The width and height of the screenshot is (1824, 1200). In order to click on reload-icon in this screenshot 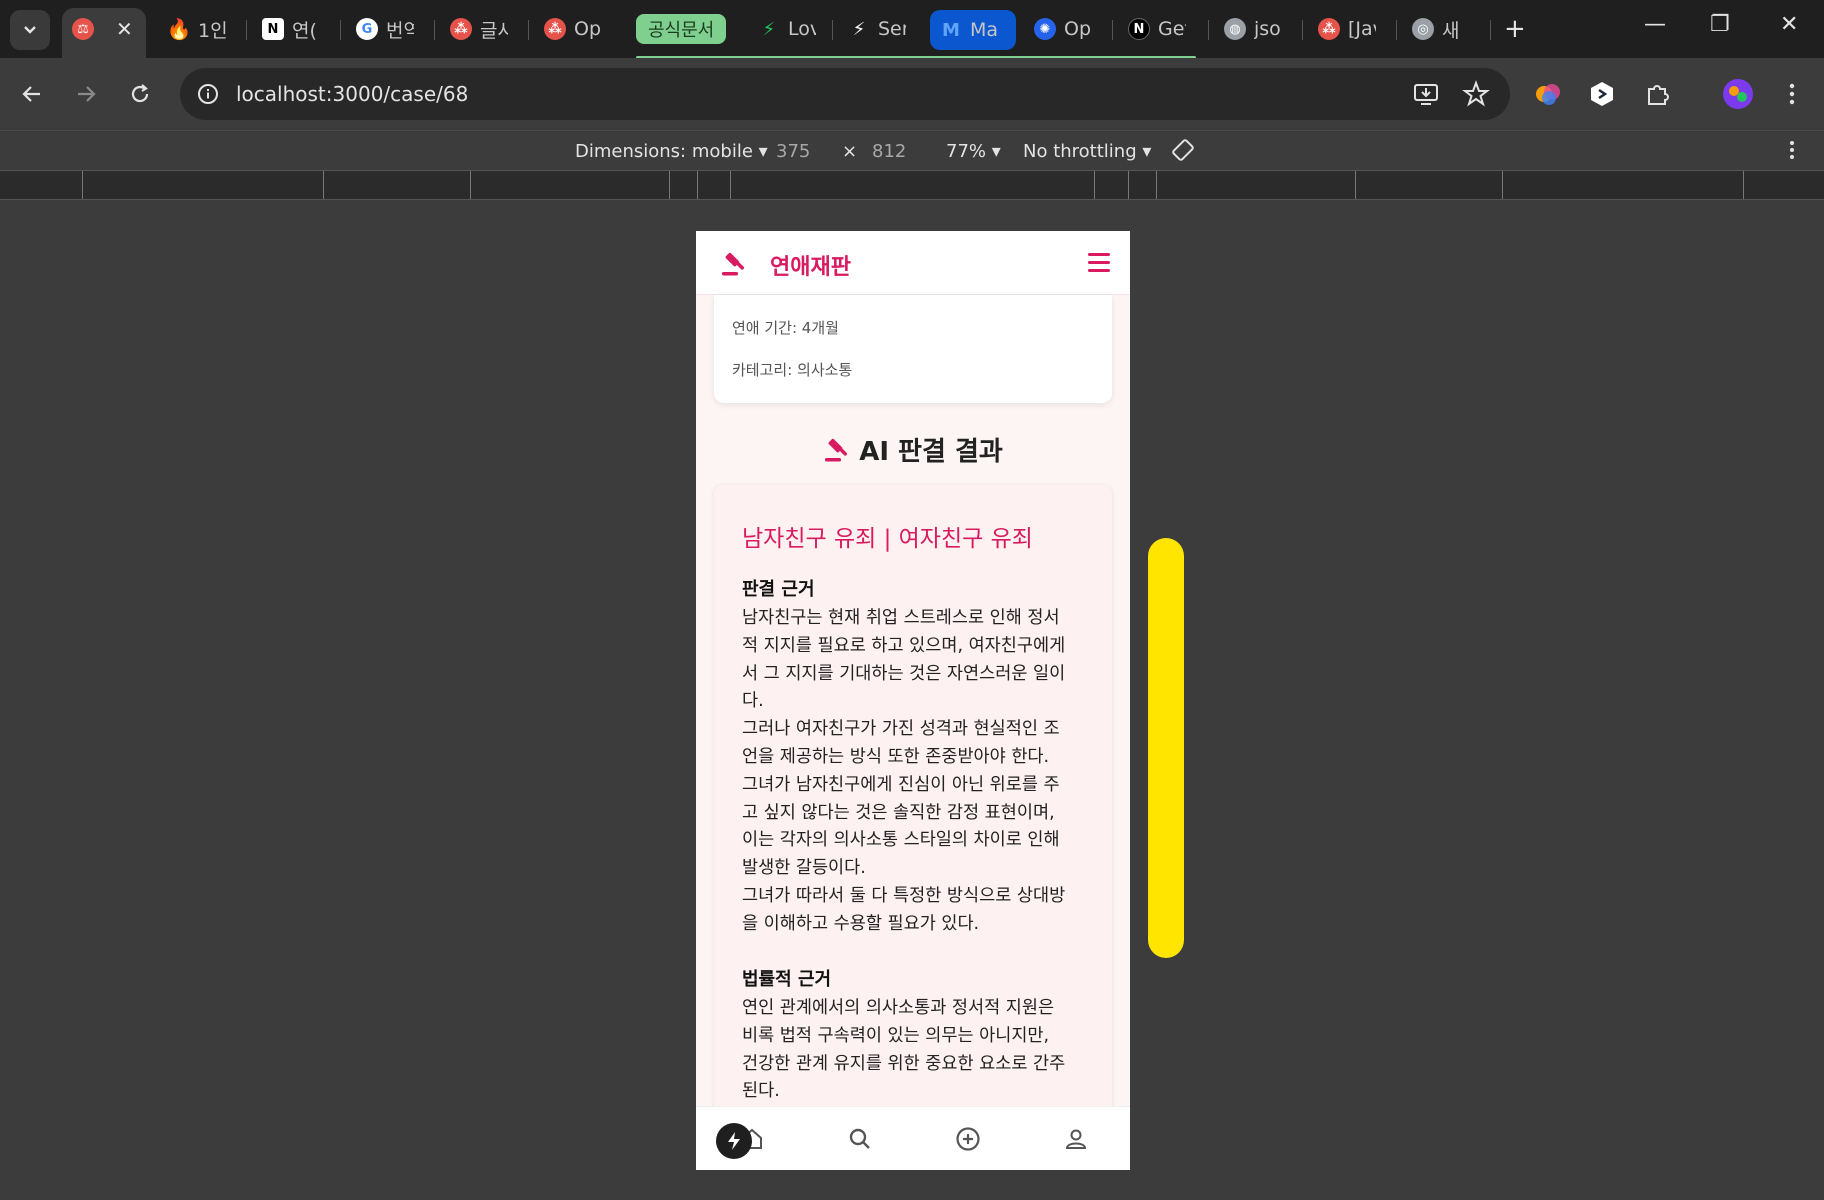, I will do `click(140, 93)`.